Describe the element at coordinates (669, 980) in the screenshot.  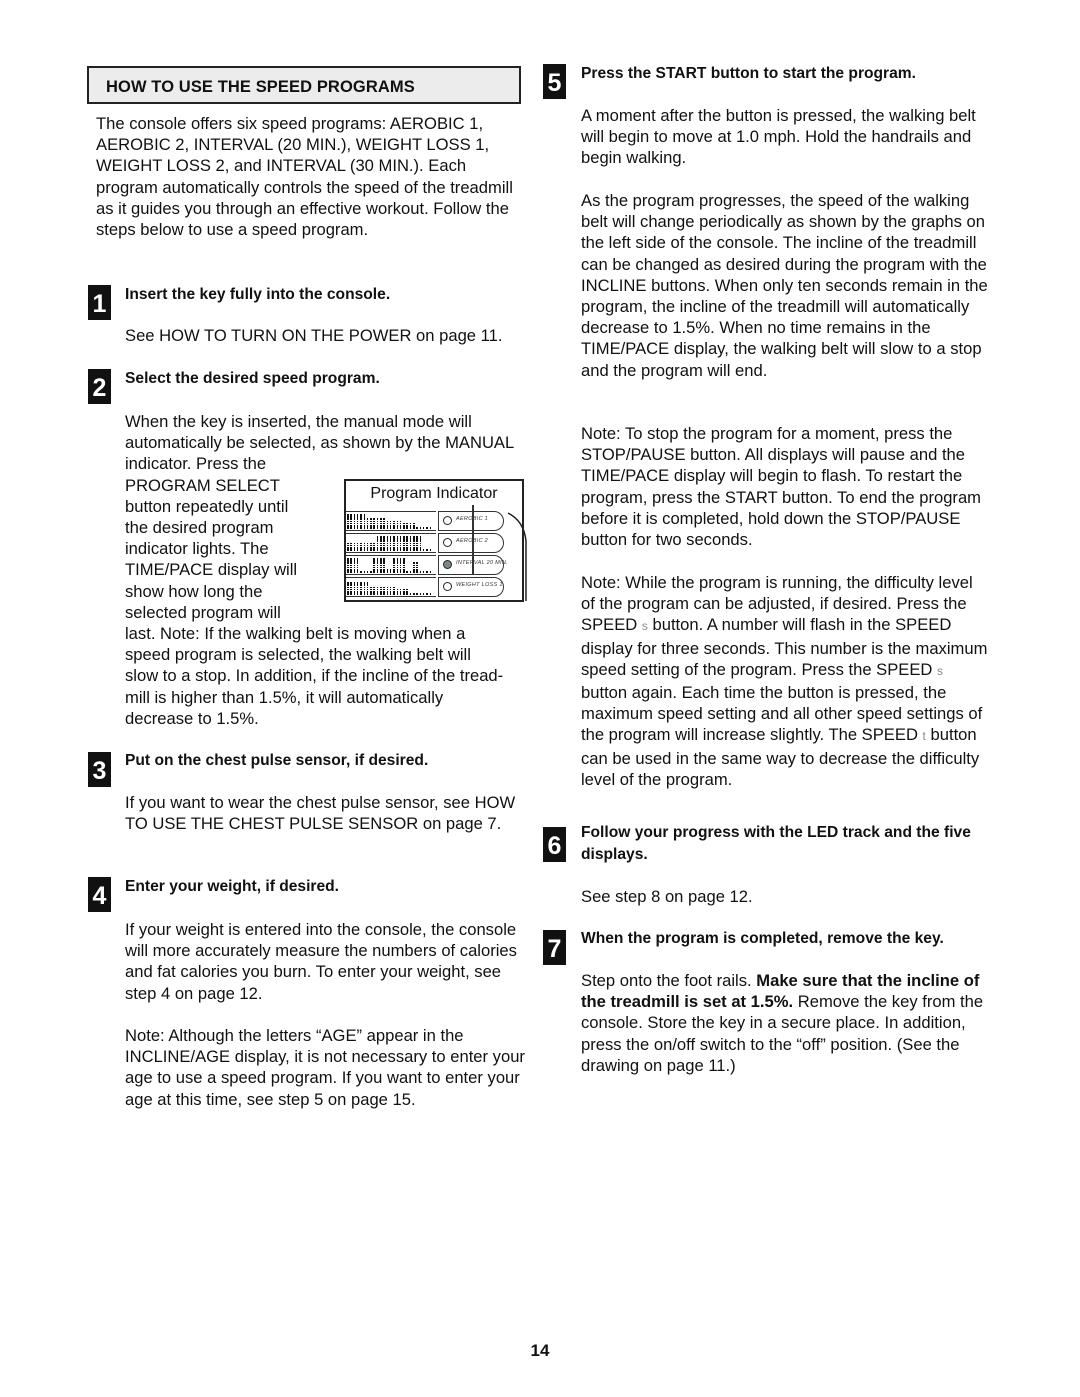
I see `text-span: Step onto the foot rails.` at that location.